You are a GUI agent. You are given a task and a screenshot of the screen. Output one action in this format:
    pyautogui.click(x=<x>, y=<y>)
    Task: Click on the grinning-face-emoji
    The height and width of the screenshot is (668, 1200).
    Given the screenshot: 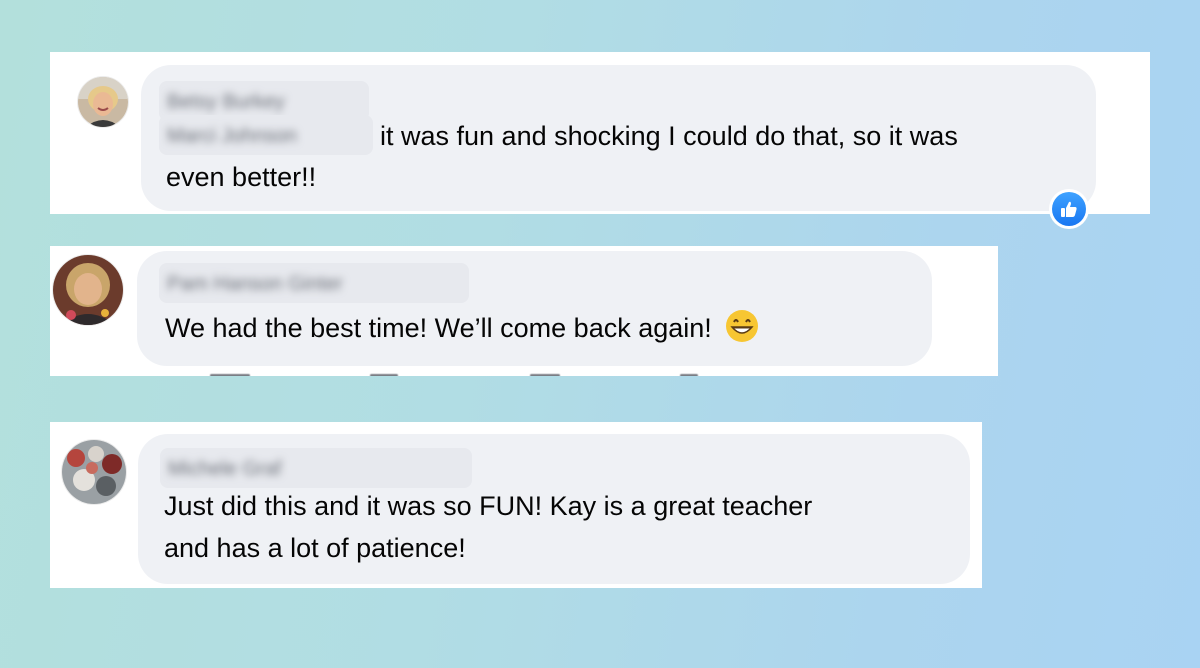 What is the action you would take?
    pyautogui.click(x=742, y=326)
    